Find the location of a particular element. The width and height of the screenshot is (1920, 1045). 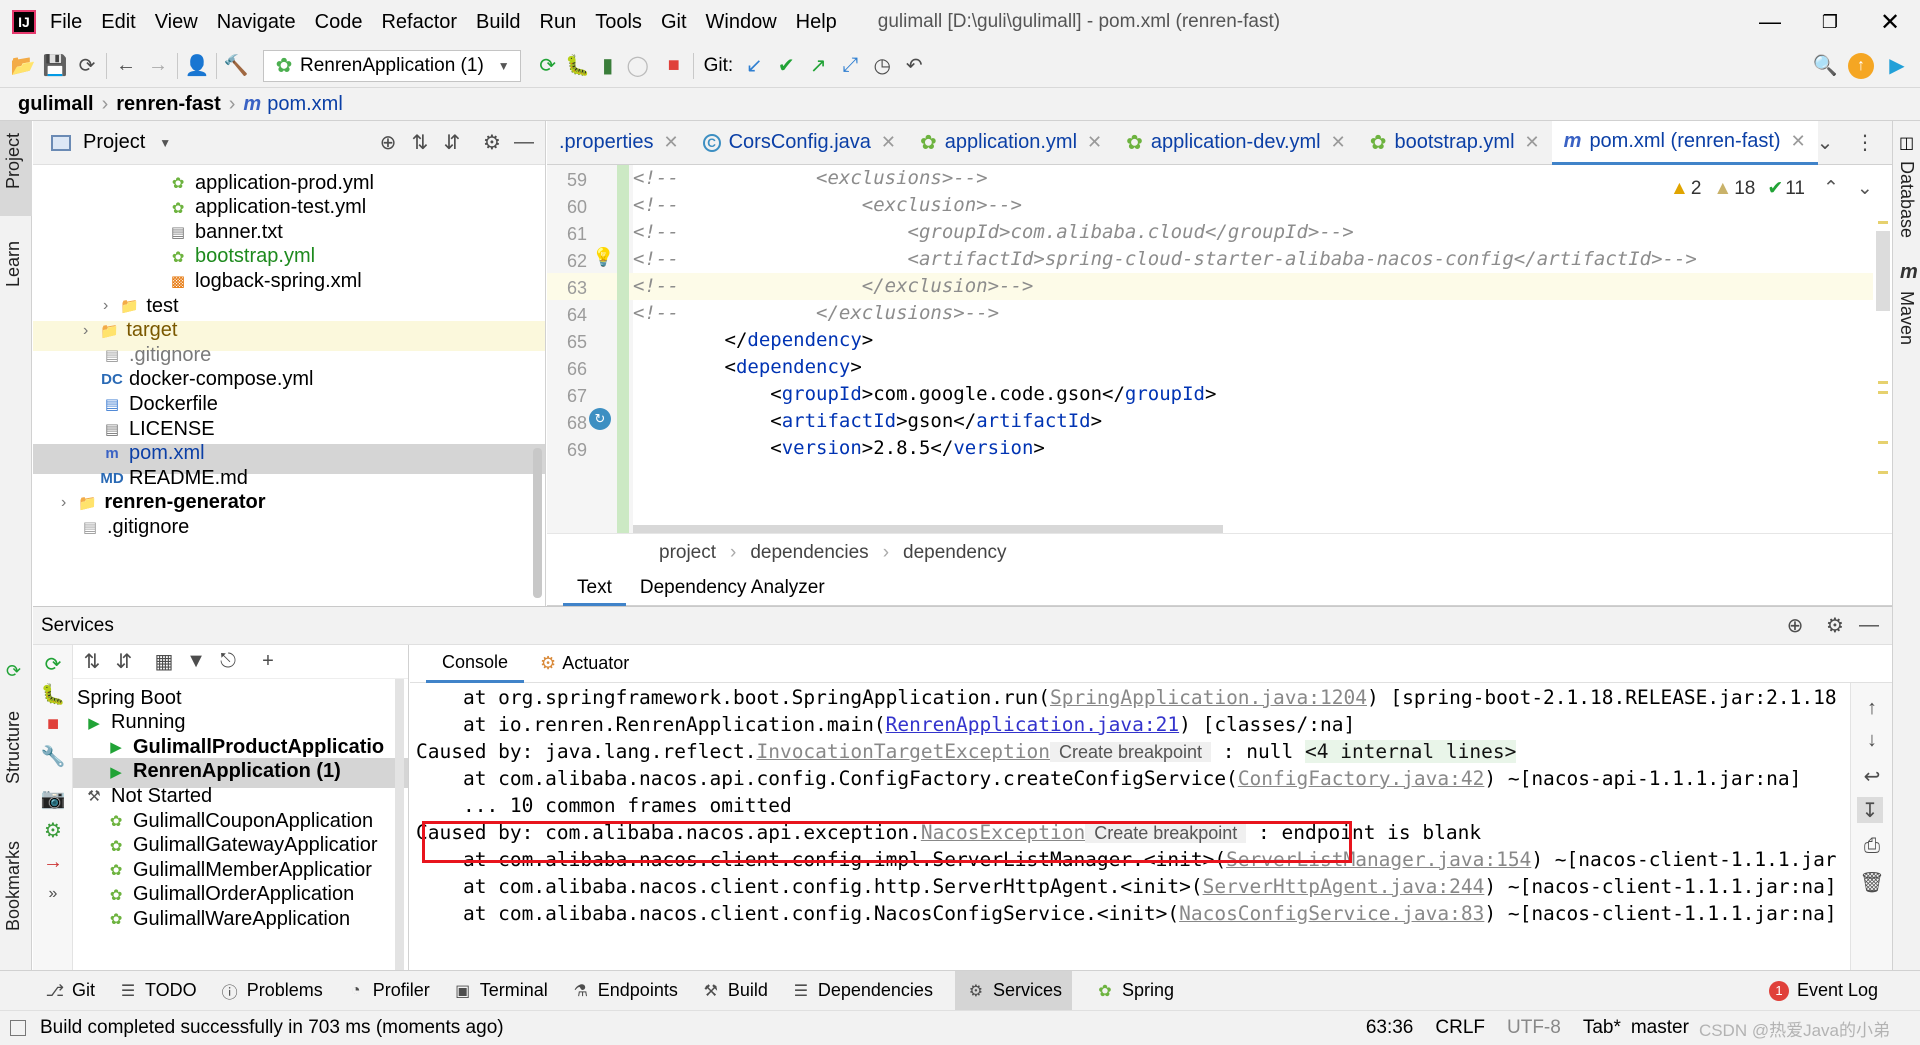

build-hammer-icon: 🔨 is located at coordinates (236, 66).